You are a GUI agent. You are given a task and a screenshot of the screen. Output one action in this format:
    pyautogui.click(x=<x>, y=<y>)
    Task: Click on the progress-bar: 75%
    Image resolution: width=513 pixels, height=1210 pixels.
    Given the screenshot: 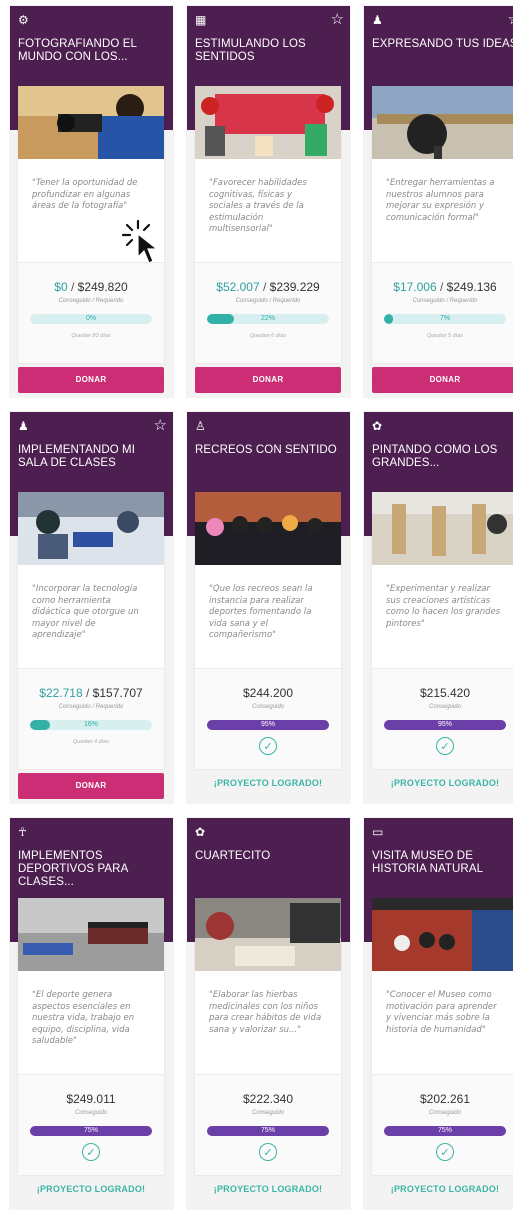 What is the action you would take?
    pyautogui.click(x=445, y=1131)
    